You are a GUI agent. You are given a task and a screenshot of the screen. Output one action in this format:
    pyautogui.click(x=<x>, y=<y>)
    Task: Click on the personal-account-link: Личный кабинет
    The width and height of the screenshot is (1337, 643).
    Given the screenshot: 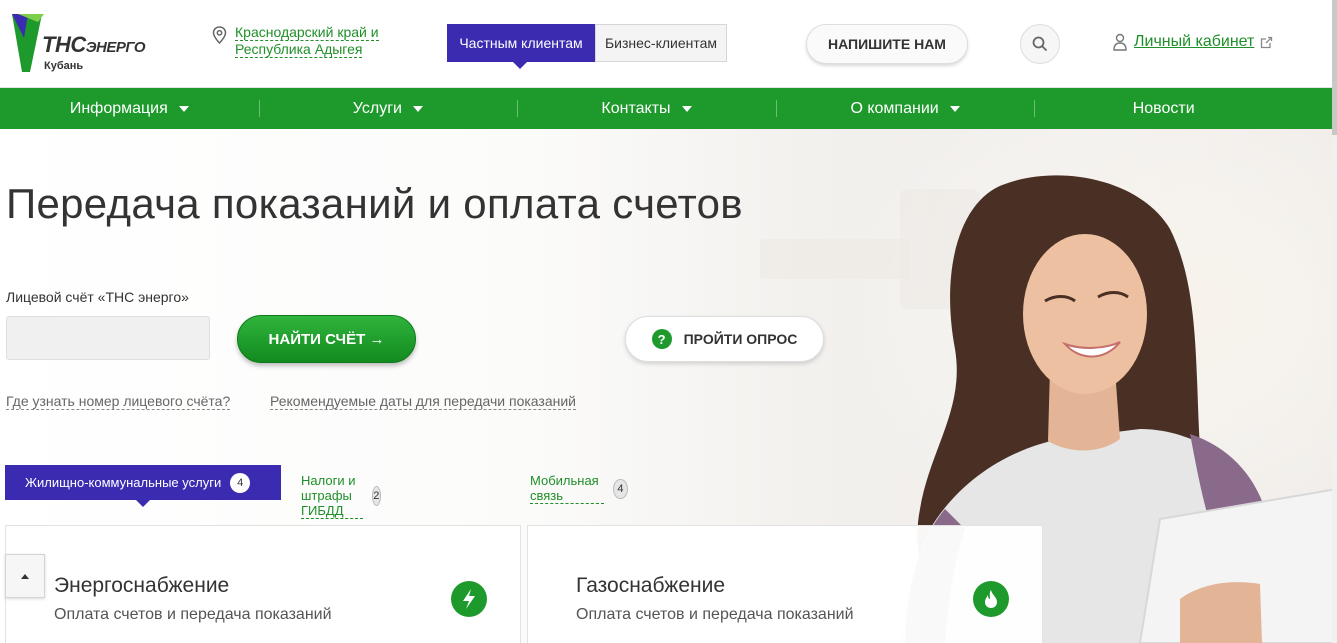 What is the action you would take?
    pyautogui.click(x=1192, y=42)
    